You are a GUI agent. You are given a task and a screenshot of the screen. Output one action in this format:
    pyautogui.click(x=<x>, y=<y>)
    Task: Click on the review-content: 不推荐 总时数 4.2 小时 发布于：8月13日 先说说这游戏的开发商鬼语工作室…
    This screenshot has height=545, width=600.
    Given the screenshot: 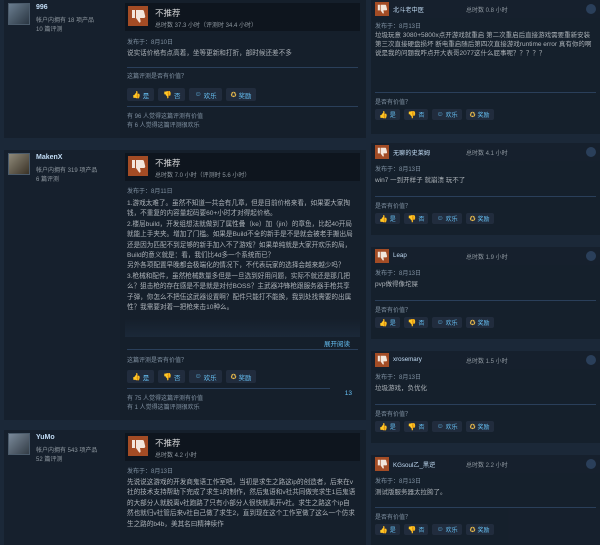 What is the action you would take?
    pyautogui.click(x=242, y=487)
    